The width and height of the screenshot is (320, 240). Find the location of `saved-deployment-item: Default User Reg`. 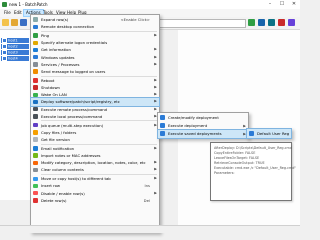

saved-deployment-item: Default User Reg is located at coordinates (269, 133).